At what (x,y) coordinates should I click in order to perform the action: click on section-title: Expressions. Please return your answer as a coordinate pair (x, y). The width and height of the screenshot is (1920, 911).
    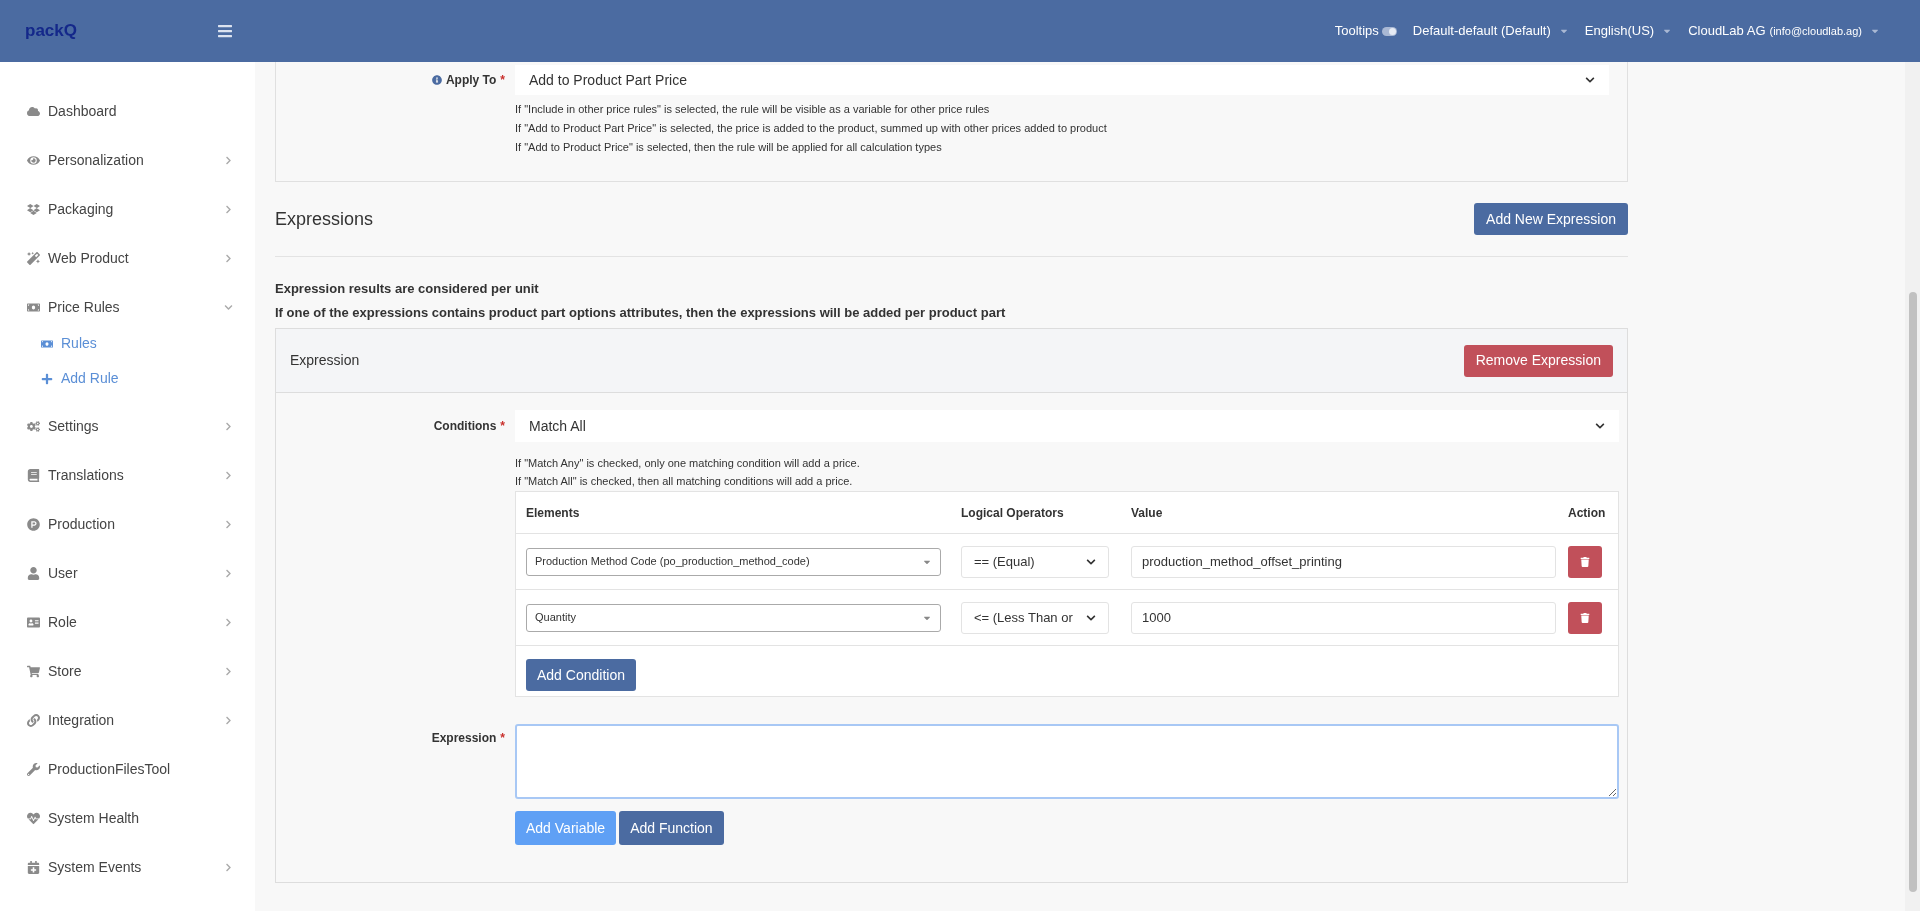
    Looking at the image, I should click on (324, 219).